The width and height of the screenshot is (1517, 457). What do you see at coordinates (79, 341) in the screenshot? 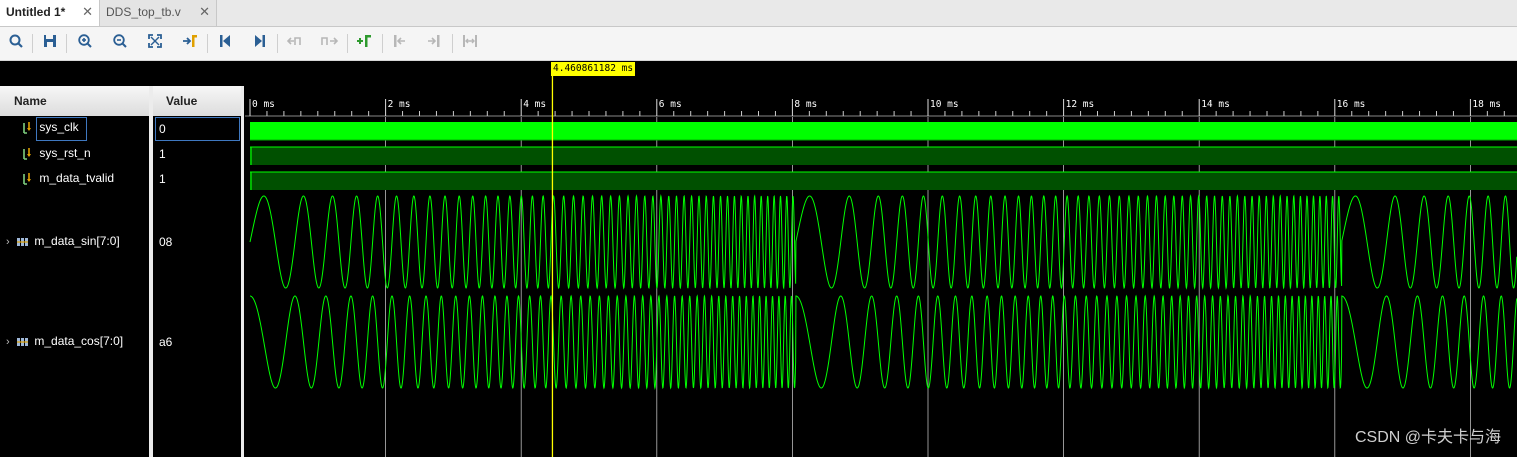
I see `signal-name: m_data_cos[7:0]` at bounding box center [79, 341].